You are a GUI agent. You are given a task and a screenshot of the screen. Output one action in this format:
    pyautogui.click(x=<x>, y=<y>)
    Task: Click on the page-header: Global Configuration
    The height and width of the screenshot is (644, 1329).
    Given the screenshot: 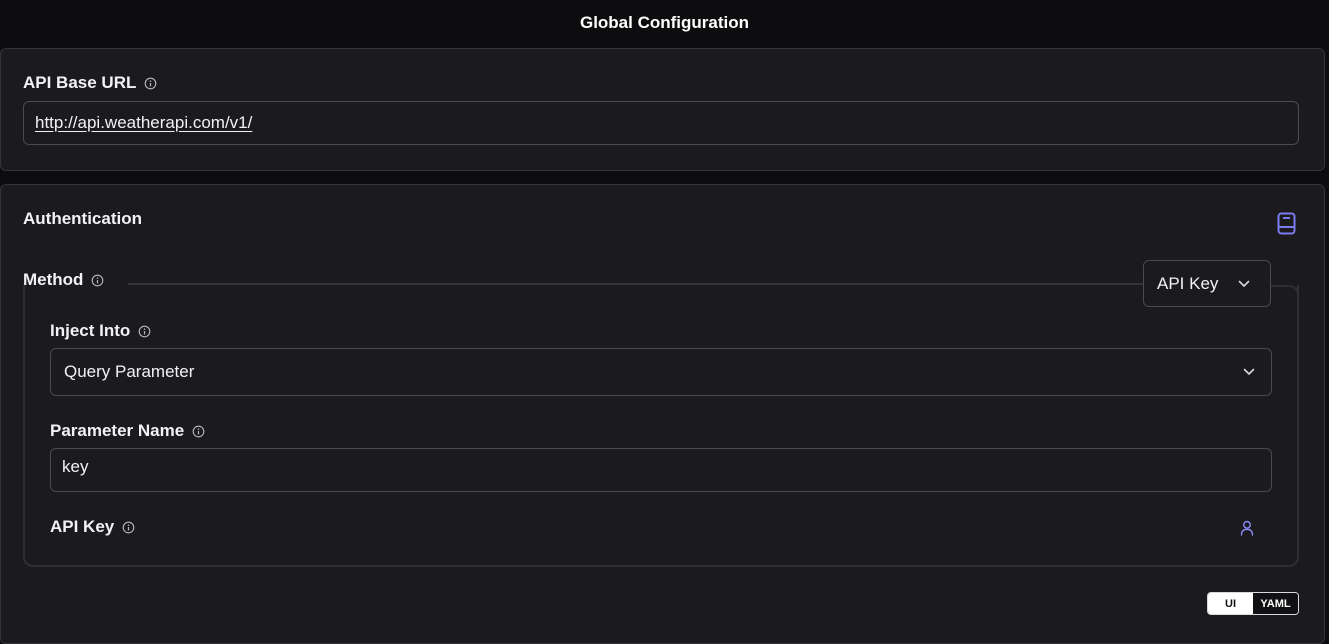 What is the action you would take?
    pyautogui.click(x=664, y=23)
    